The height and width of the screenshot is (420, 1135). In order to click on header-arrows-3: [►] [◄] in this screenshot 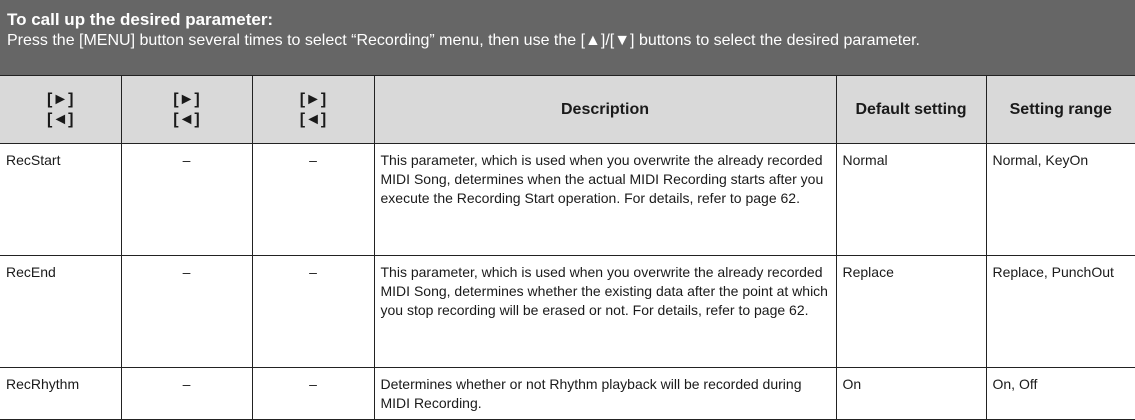, I will do `click(313, 109)`.